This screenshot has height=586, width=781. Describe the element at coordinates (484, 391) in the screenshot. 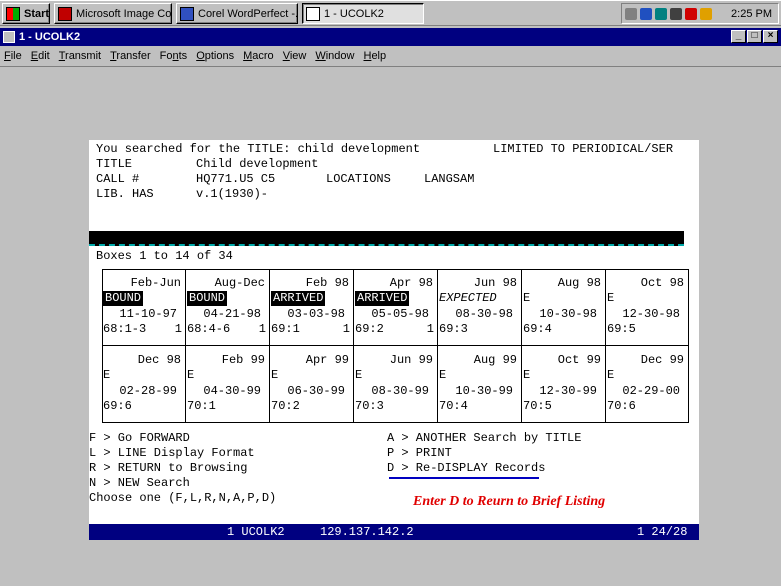

I see `issue-receipt-date: 10-30-99` at that location.